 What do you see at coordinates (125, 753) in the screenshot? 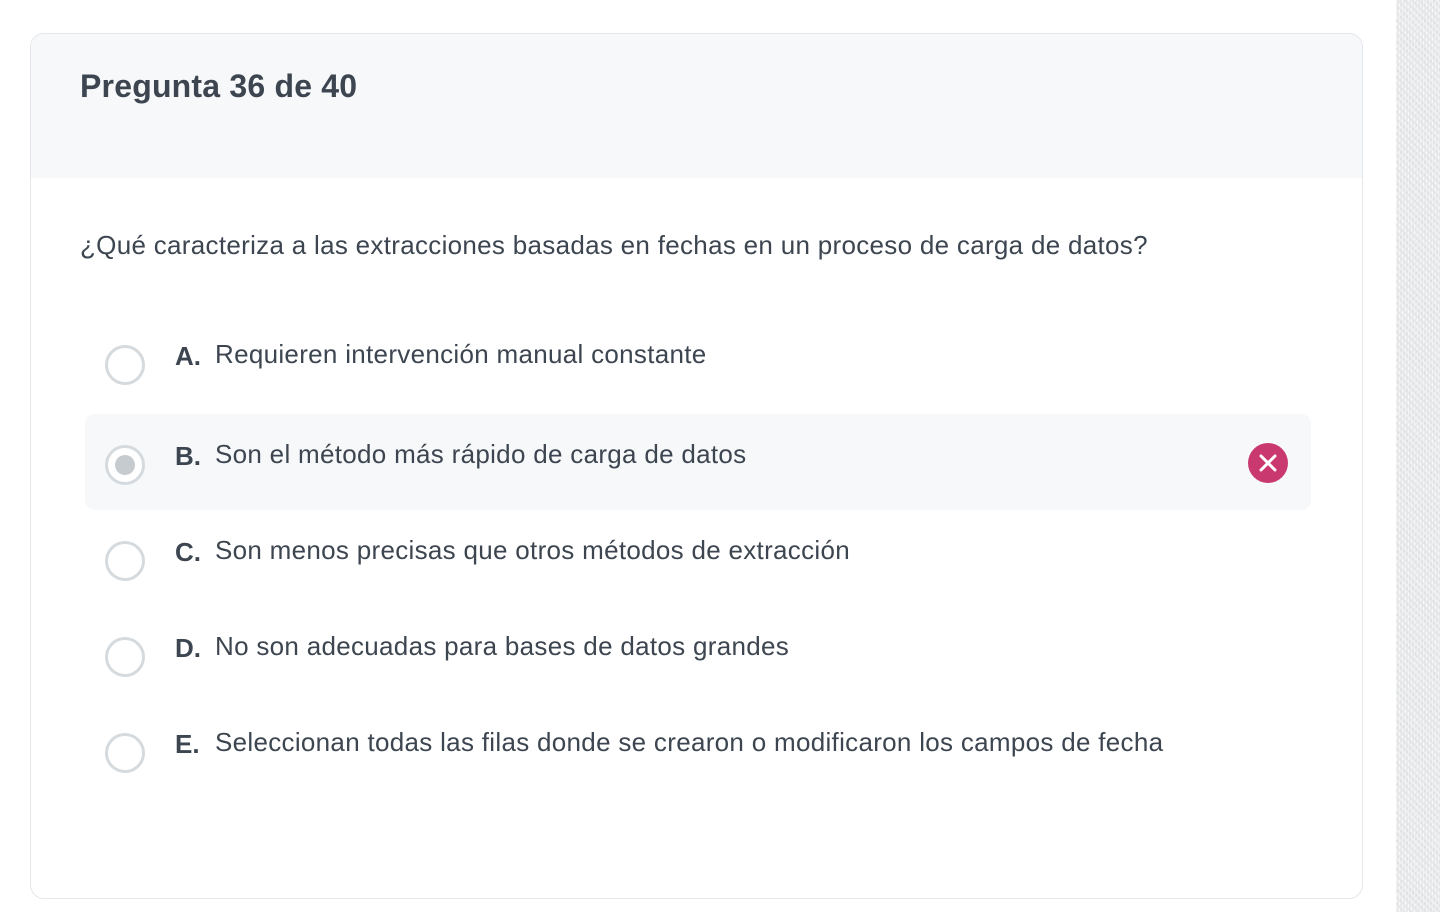
I see `radio-button-e` at bounding box center [125, 753].